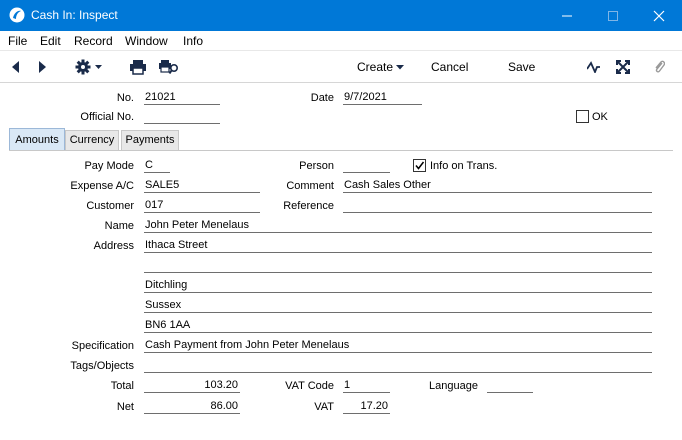  I want to click on net-label: Net, so click(125, 407).